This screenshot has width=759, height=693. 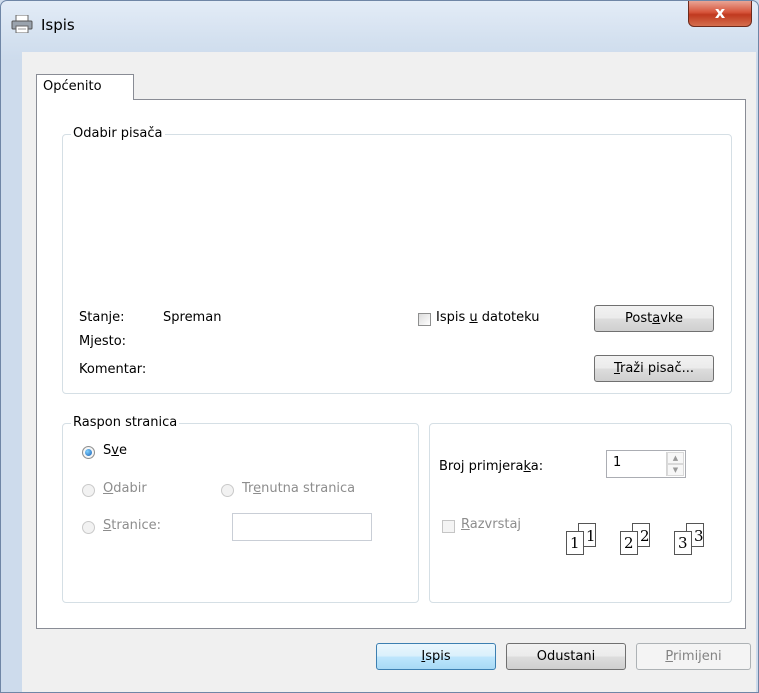 I want to click on apply-button: Primijeni, so click(x=693, y=656).